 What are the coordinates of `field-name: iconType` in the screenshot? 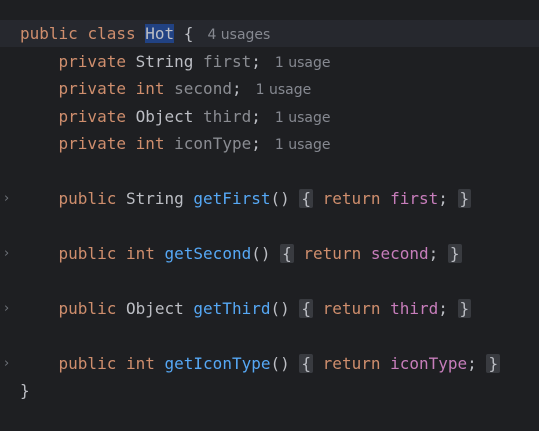 It's located at (212, 143).